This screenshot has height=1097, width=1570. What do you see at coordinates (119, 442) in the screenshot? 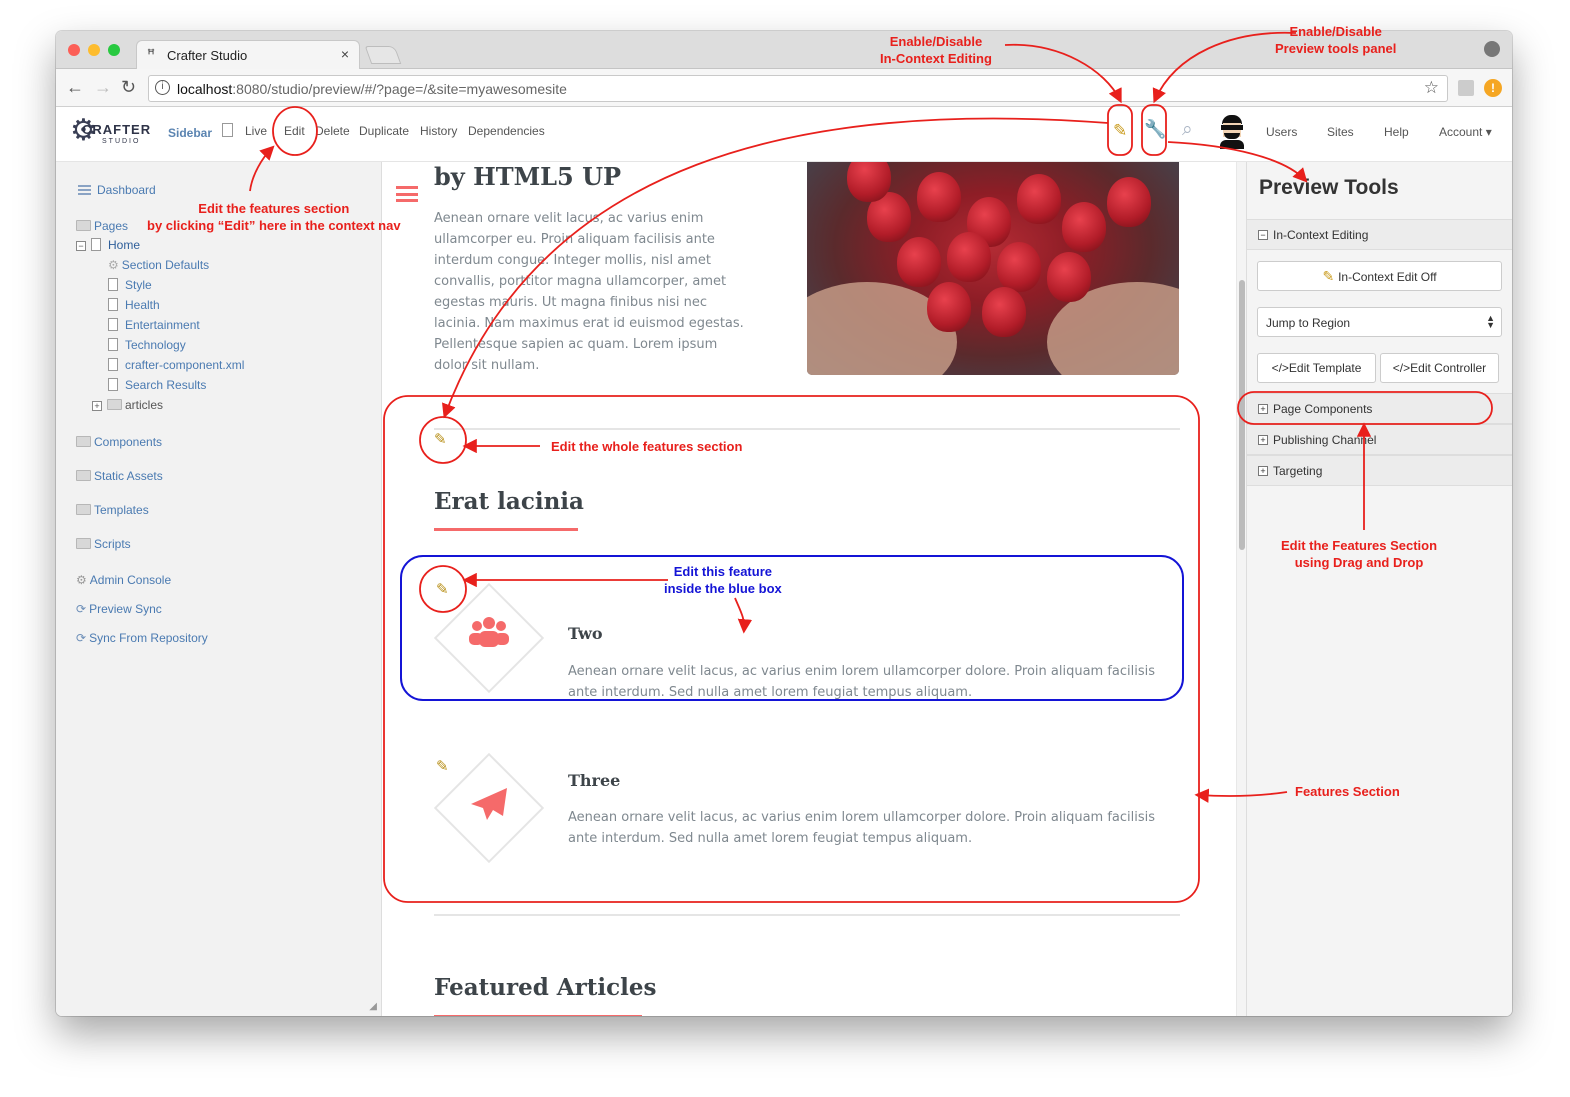
I see `sidebar-item-components: Components` at bounding box center [119, 442].